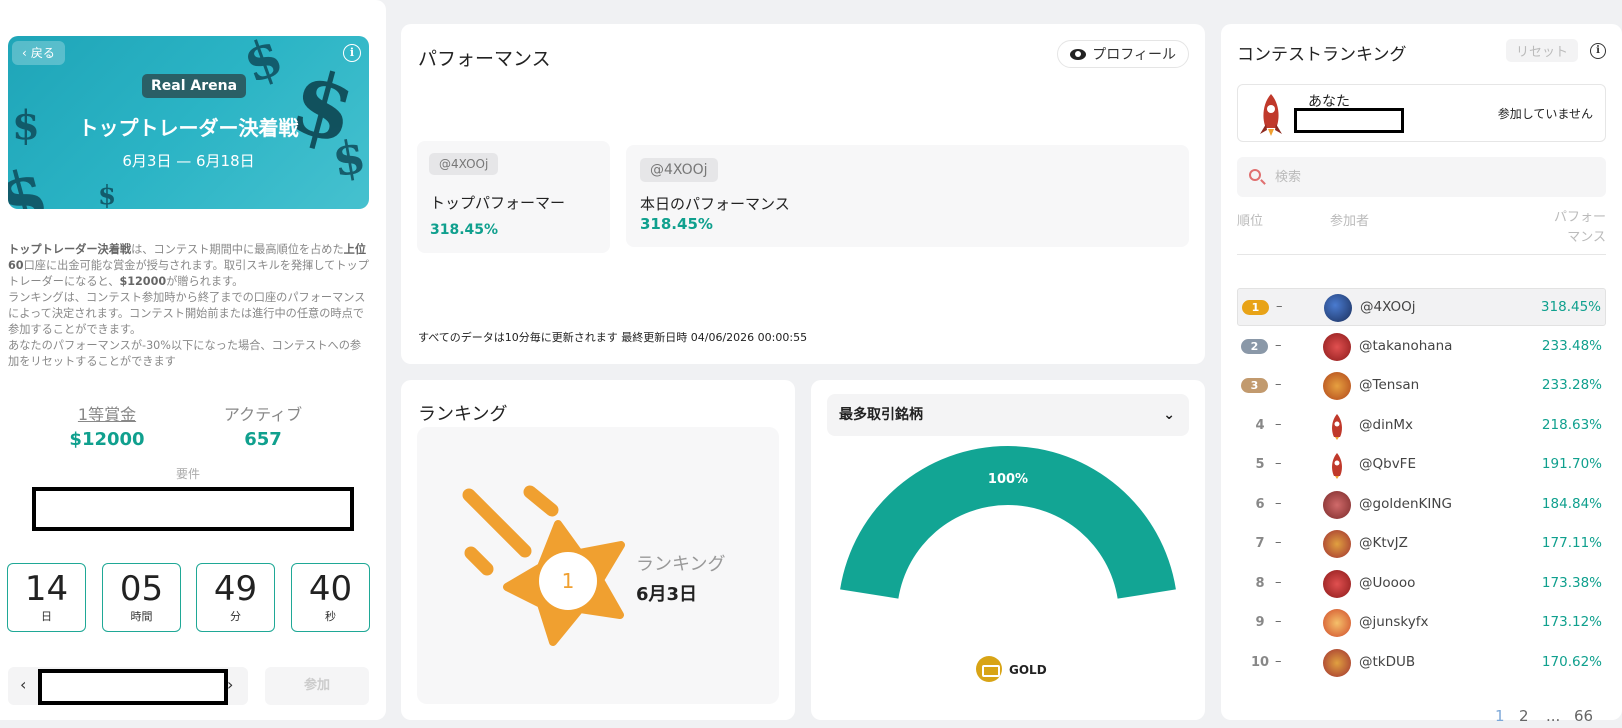 The width and height of the screenshot is (1622, 728). Describe the element at coordinates (498, 203) in the screenshot. I see `top-performer-label: トップパフォーマー` at that location.